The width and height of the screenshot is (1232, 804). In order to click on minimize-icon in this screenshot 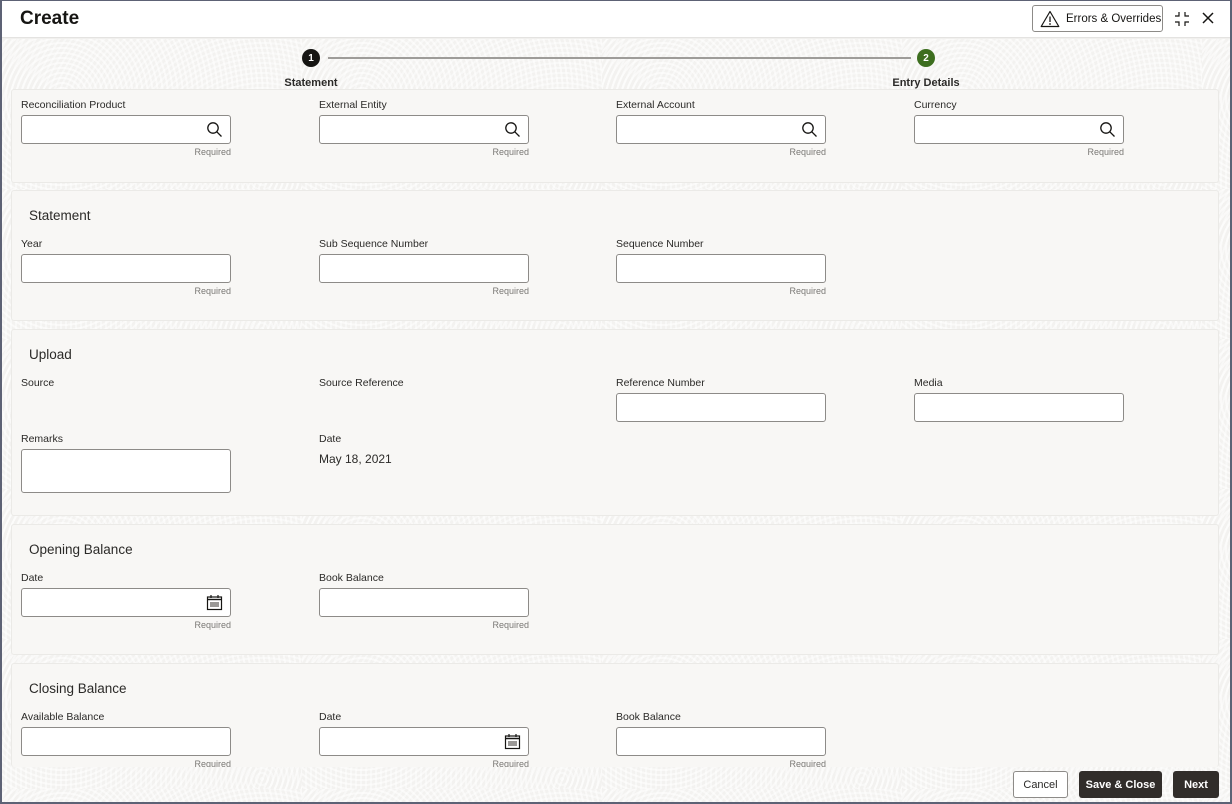, I will do `click(1182, 19)`.